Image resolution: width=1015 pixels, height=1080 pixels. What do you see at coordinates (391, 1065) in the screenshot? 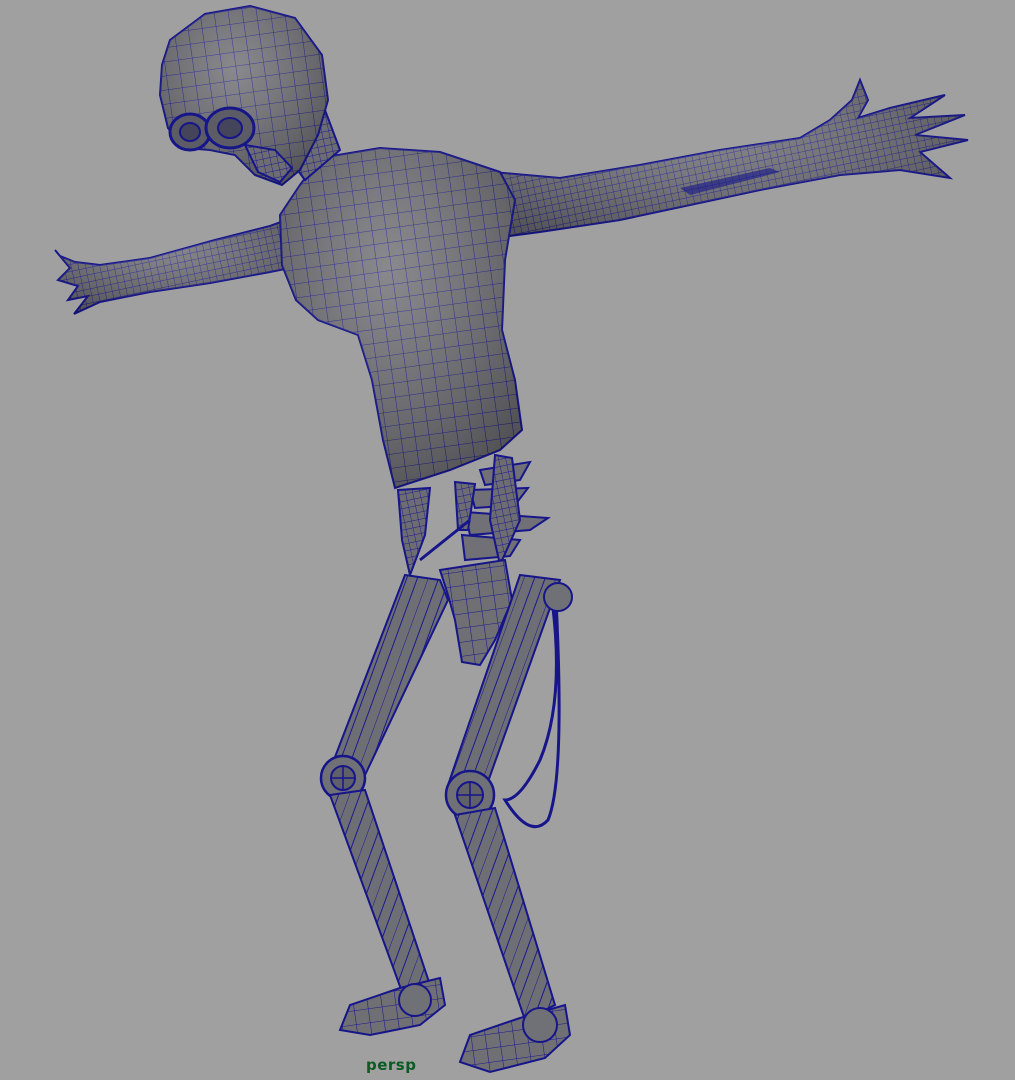
I see `camera-label: persp` at bounding box center [391, 1065].